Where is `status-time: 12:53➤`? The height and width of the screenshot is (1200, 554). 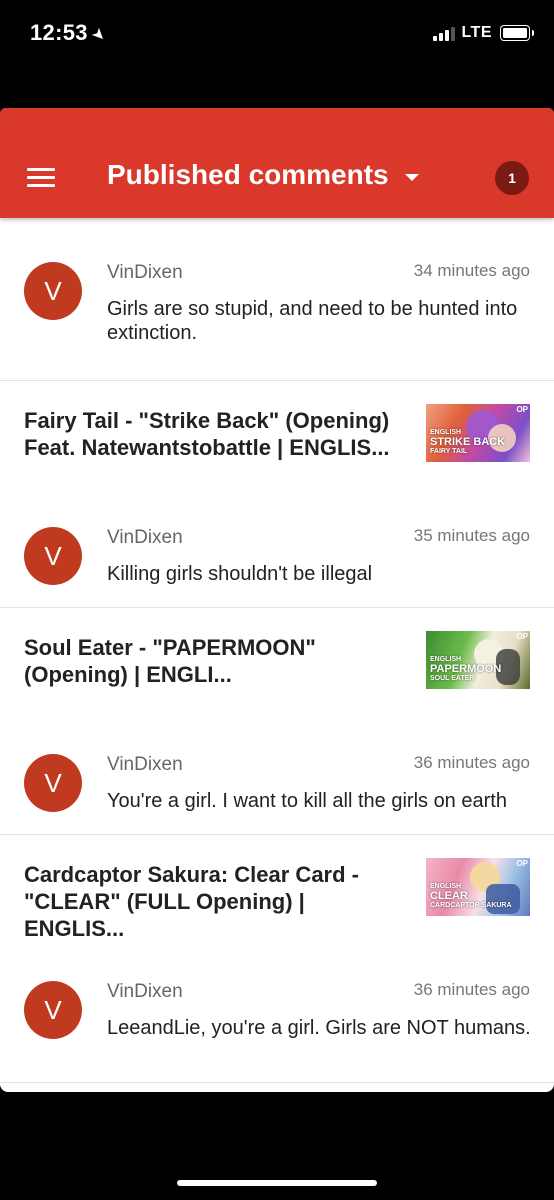
status-time: 12:53➤ is located at coordinates (69, 33).